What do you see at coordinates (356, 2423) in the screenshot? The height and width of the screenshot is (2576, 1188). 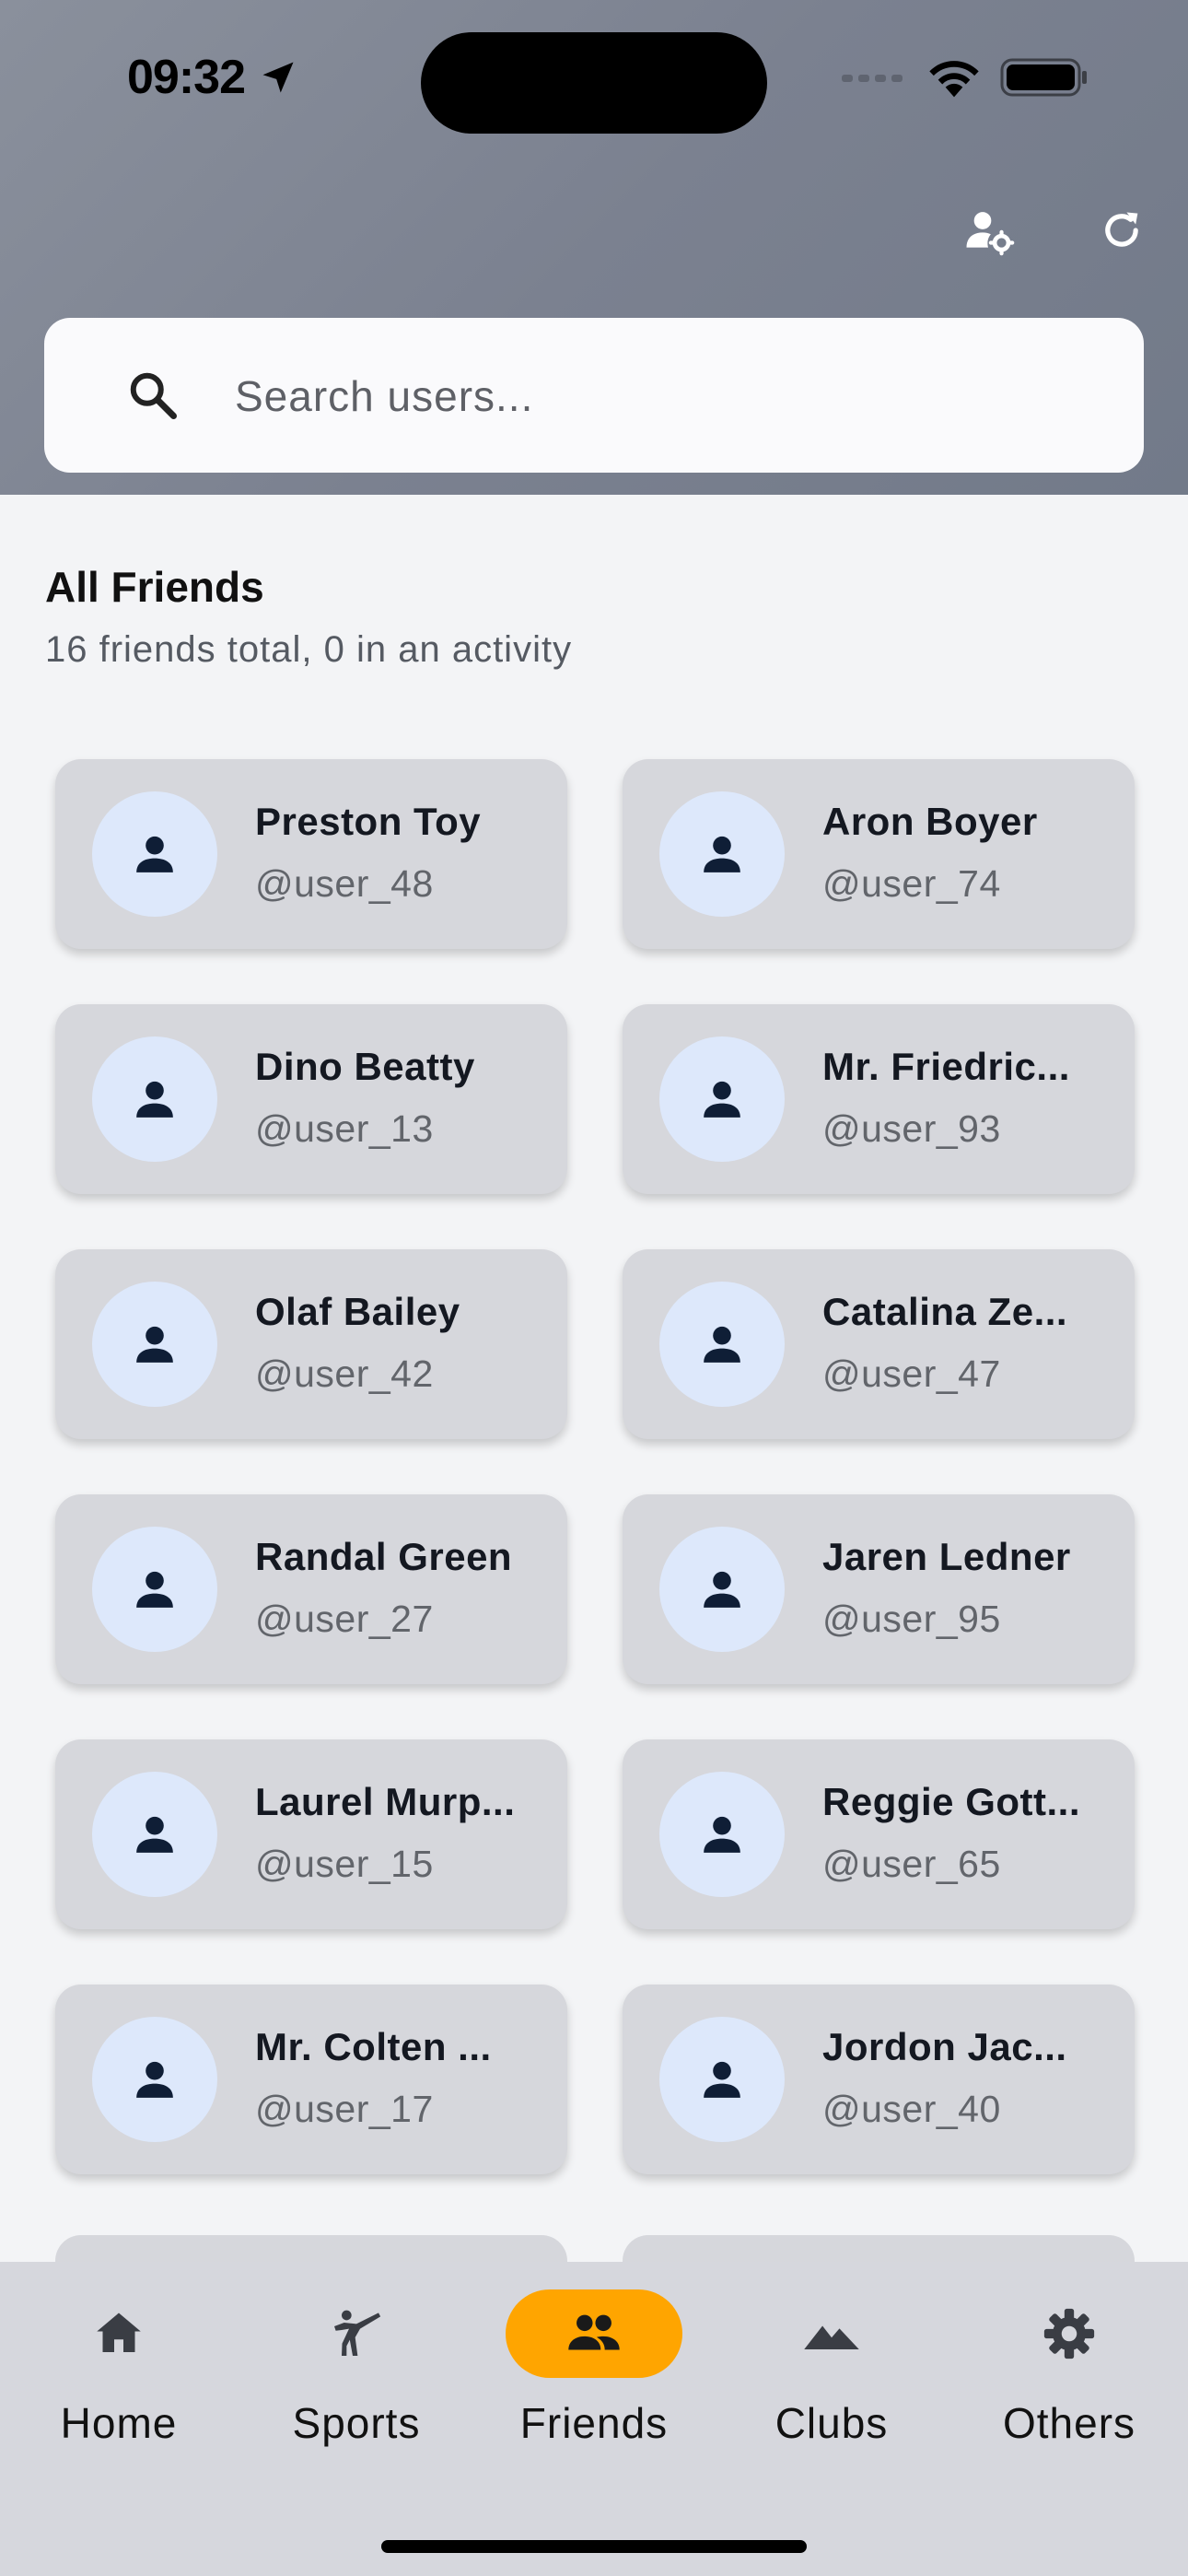 I see `nav-label-sports: Sports` at bounding box center [356, 2423].